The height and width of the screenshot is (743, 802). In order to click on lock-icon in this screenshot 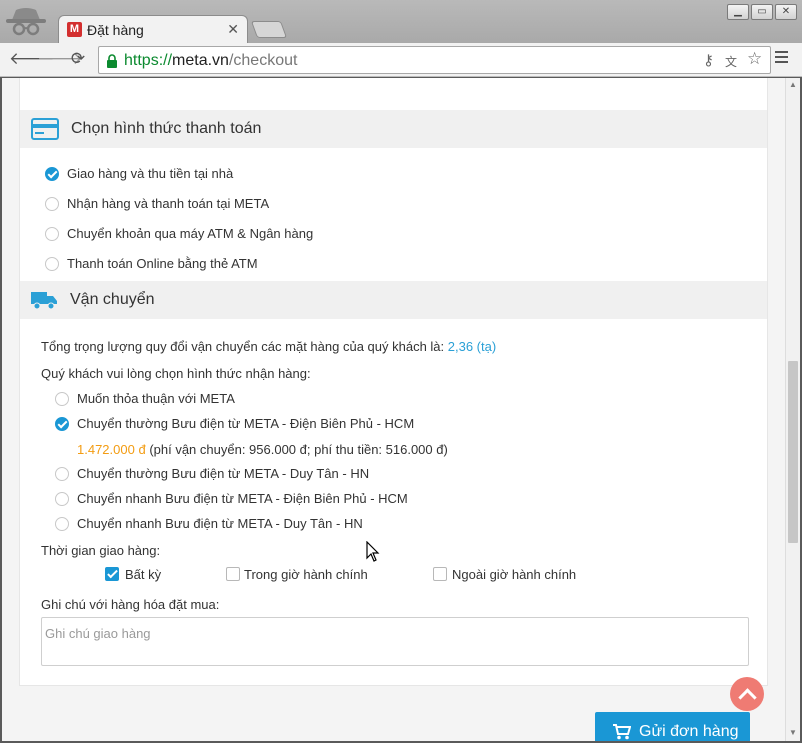, I will do `click(112, 61)`.